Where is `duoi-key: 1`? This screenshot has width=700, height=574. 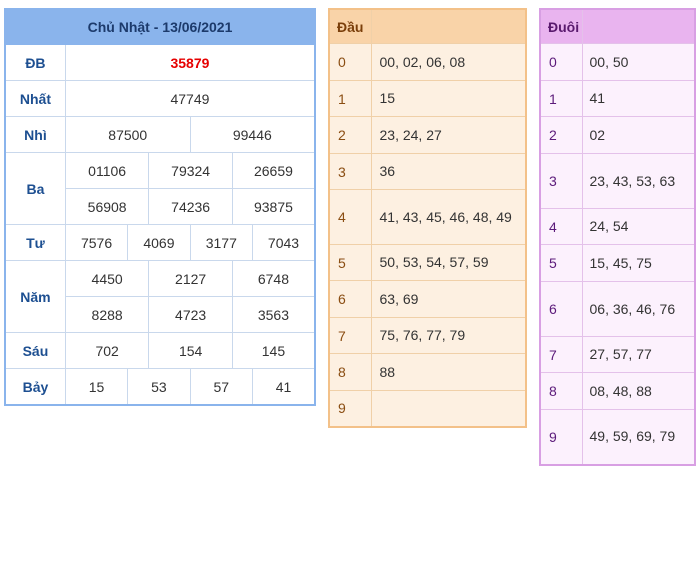 duoi-key: 1 is located at coordinates (561, 98).